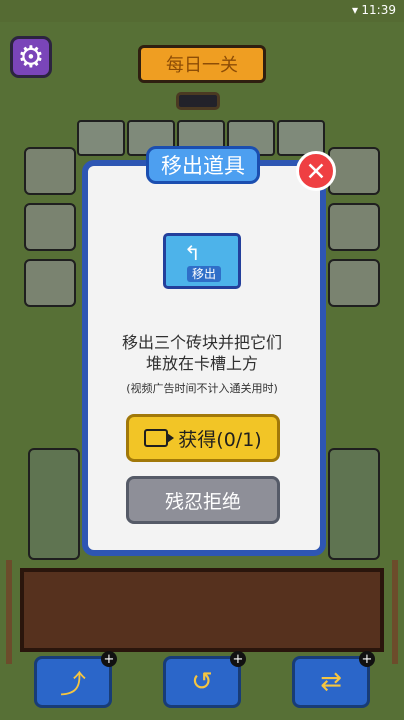 This screenshot has width=404, height=720. I want to click on settings-button: ⚙, so click(31, 57).